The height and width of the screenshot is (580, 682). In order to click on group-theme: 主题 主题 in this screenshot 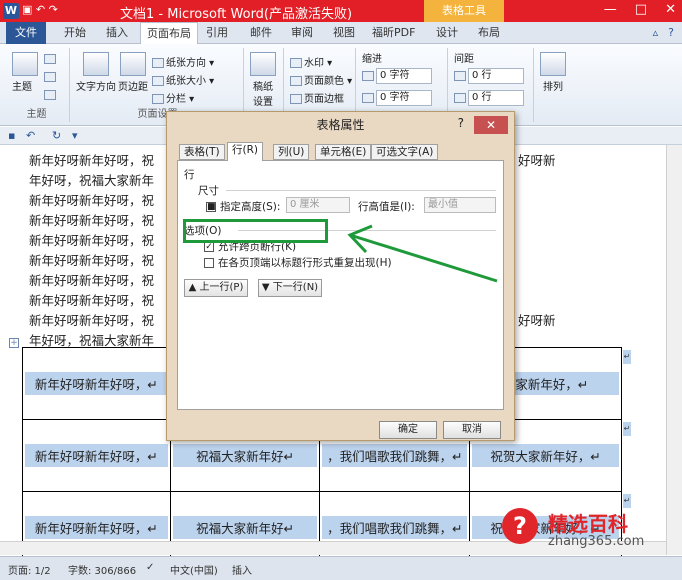, I will do `click(37, 85)`.